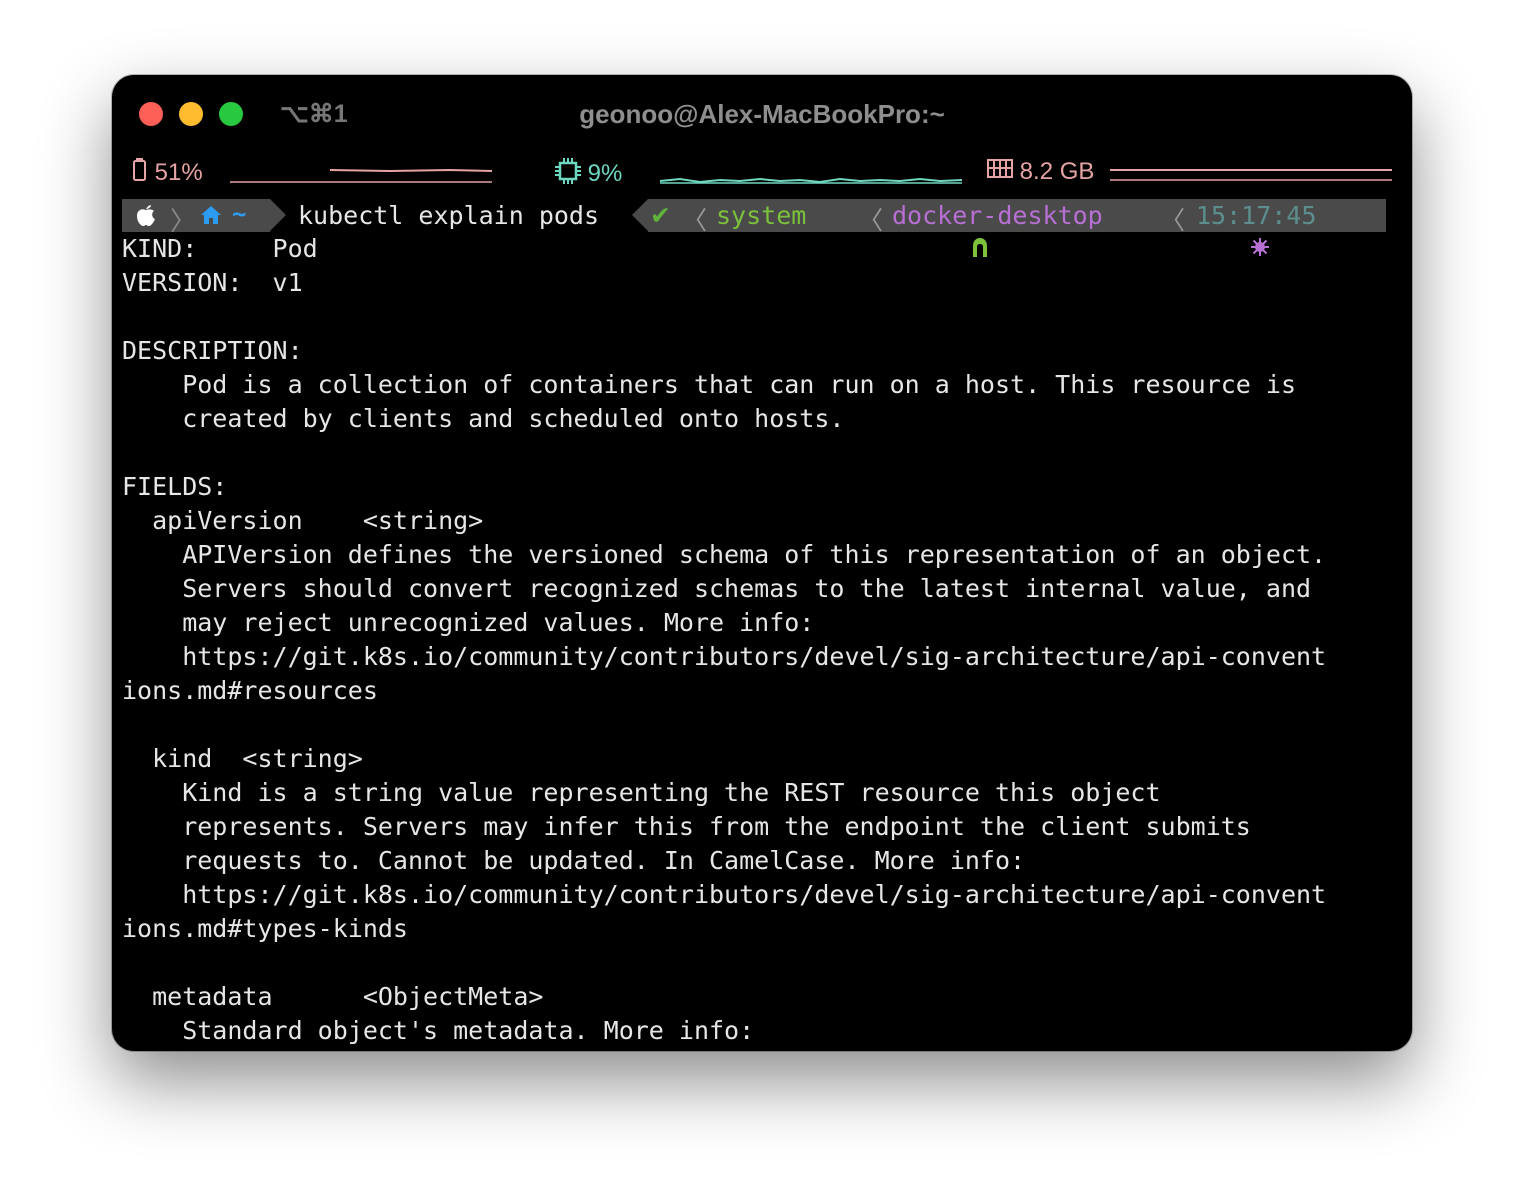  I want to click on prompt-right-segment: ✔ 〈 system 〈 docker-desktop 〈 15:17:45, so click(1009, 228).